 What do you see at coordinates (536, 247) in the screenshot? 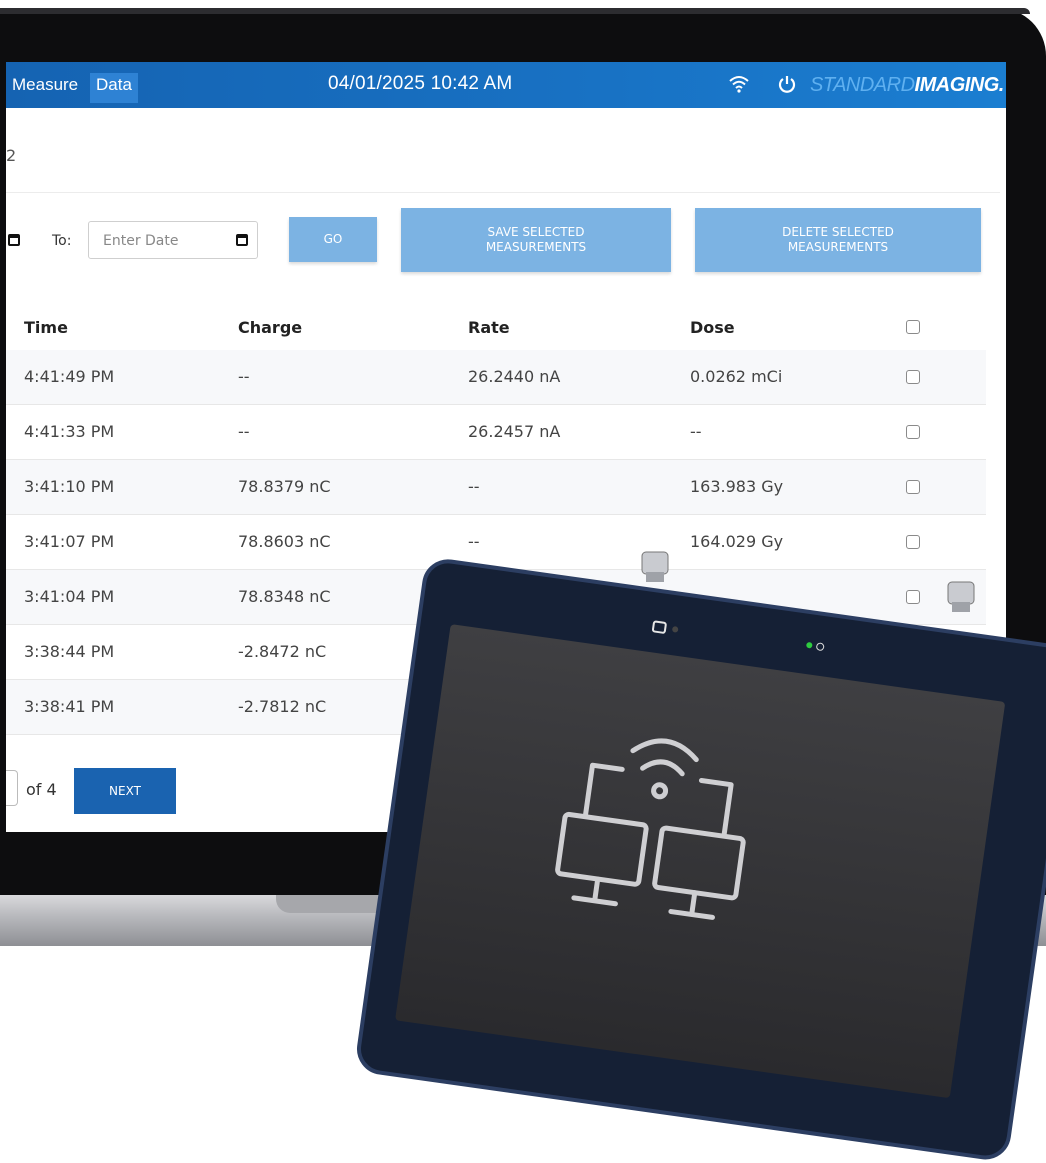
I see `save-button-label-line2: MEASUREMENTS` at bounding box center [536, 247].